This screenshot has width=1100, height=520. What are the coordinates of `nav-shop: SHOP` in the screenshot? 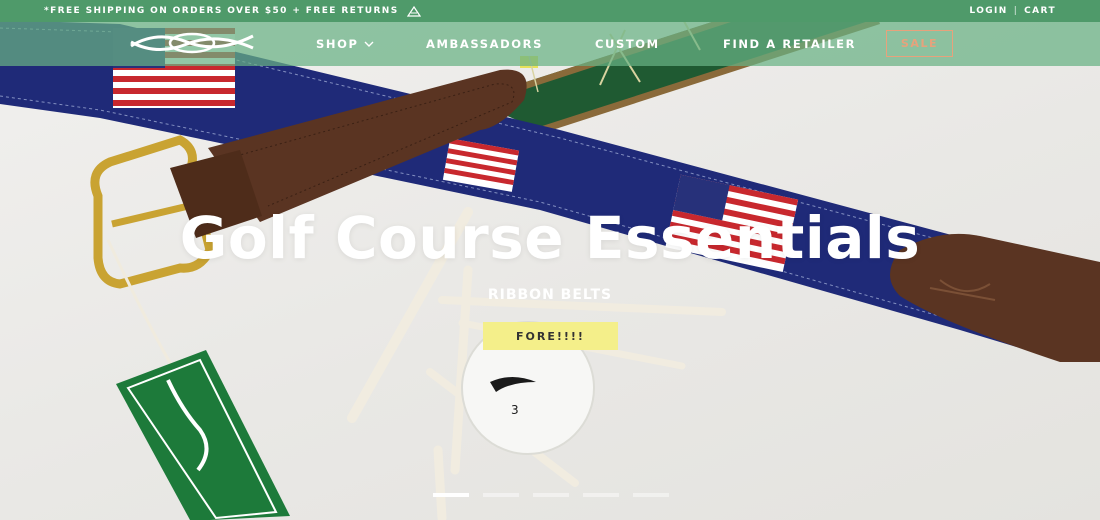 It's located at (345, 44).